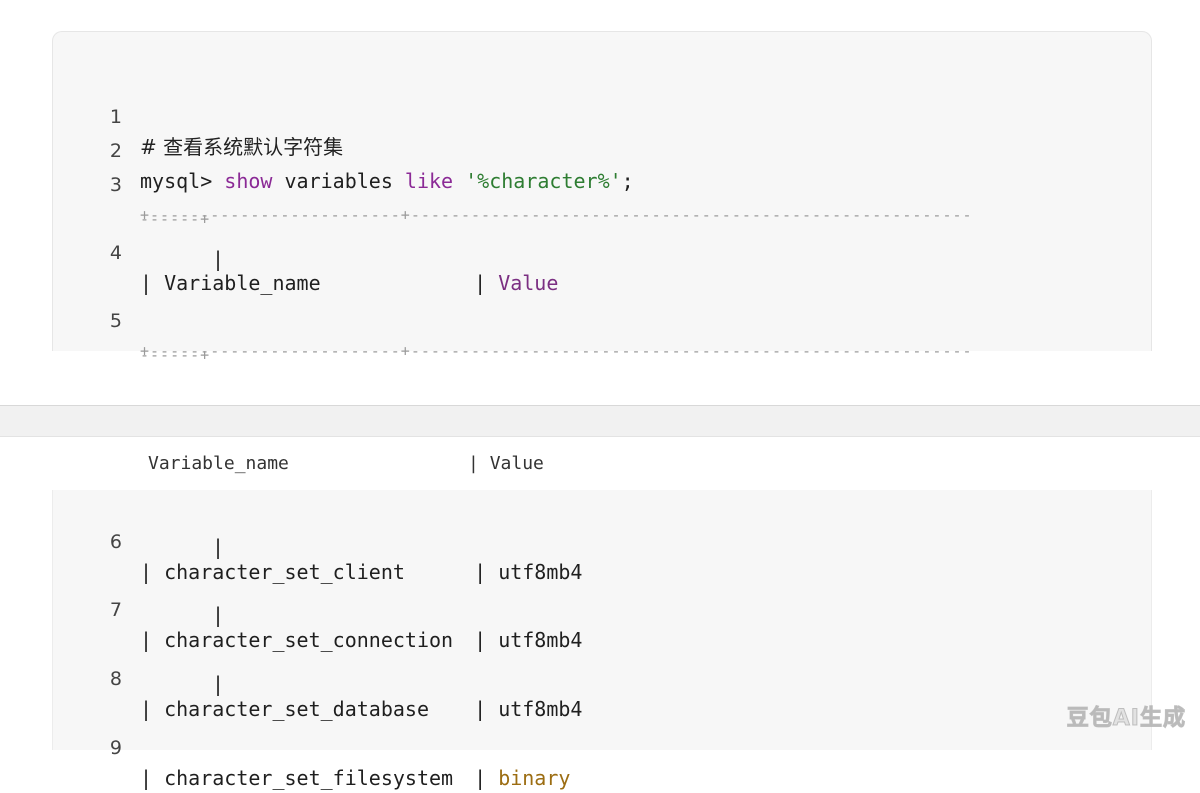 This screenshot has width=1200, height=793. What do you see at coordinates (171, 115) in the screenshot?
I see `code-line-1: 1 # 查看系统默认字符集` at bounding box center [171, 115].